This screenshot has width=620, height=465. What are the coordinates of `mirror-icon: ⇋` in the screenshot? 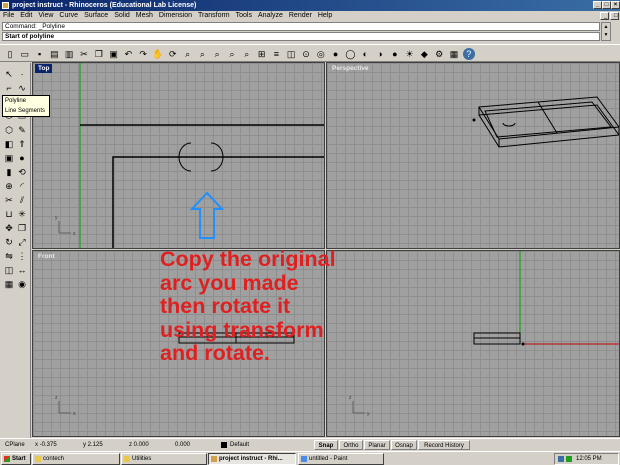 It's located at (9, 256).